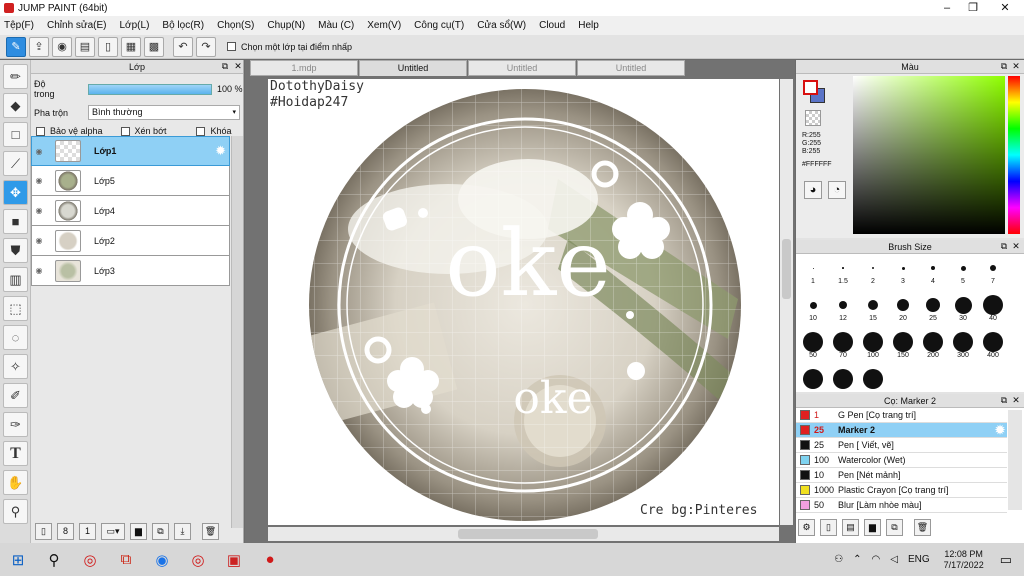 This screenshot has width=1024, height=576. I want to click on app-icon: ⧉, so click(126, 559).